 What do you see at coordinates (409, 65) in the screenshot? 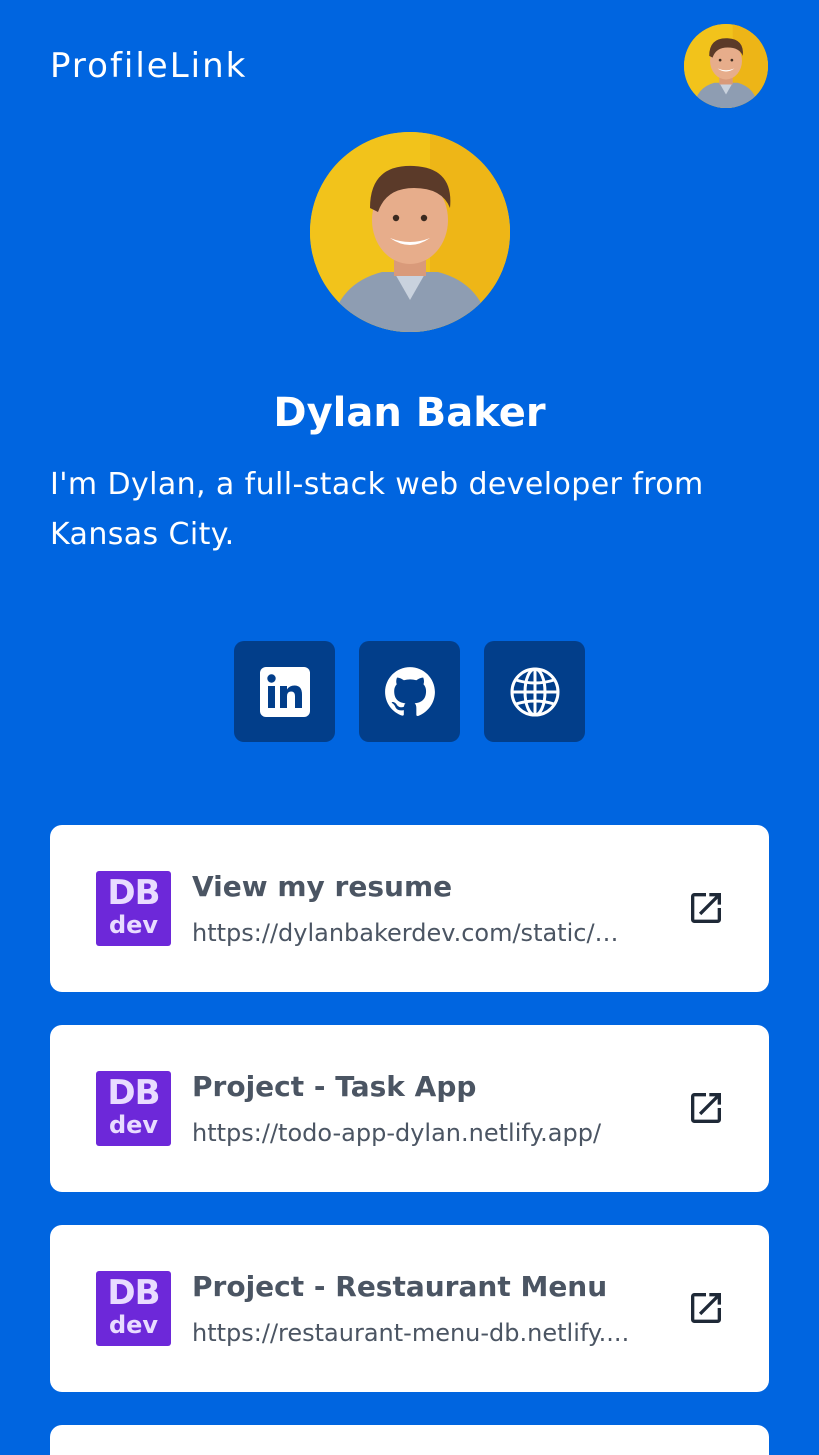
I see `top-bar: ProfileLink` at bounding box center [409, 65].